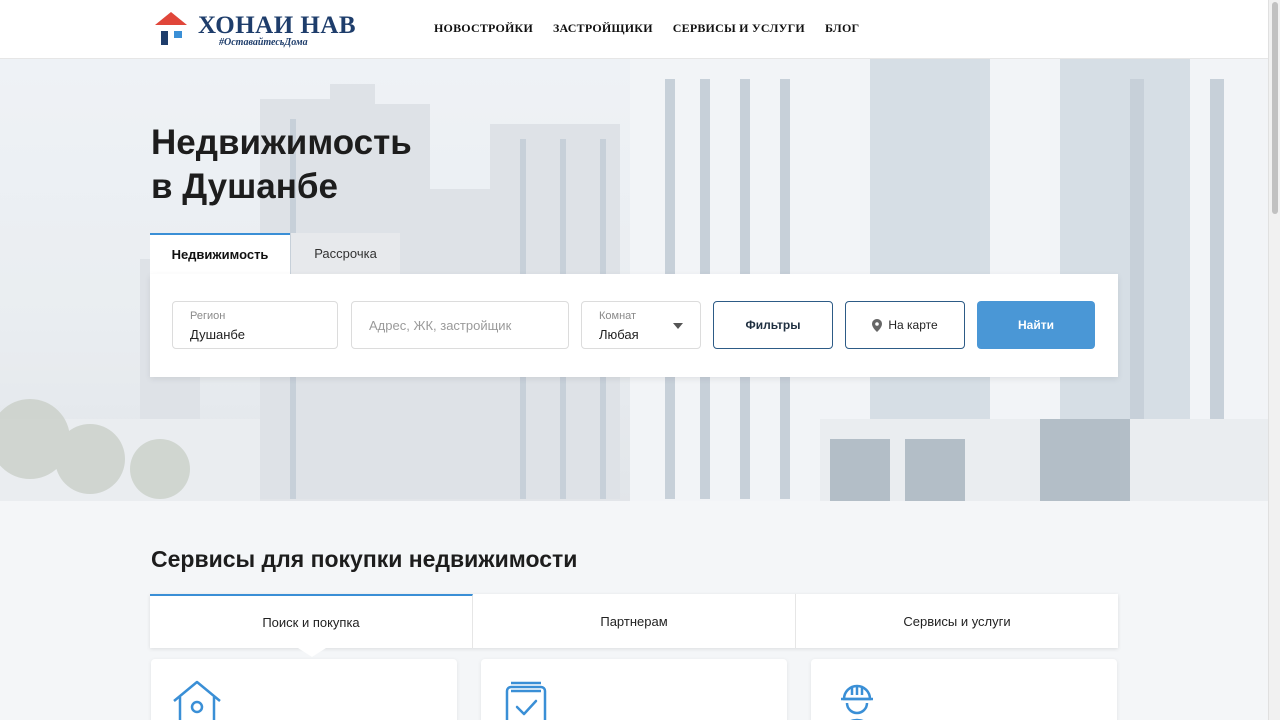 The image size is (1280, 720). Describe the element at coordinates (1275, 108) in the screenshot. I see `scrollbar-thumb` at that location.